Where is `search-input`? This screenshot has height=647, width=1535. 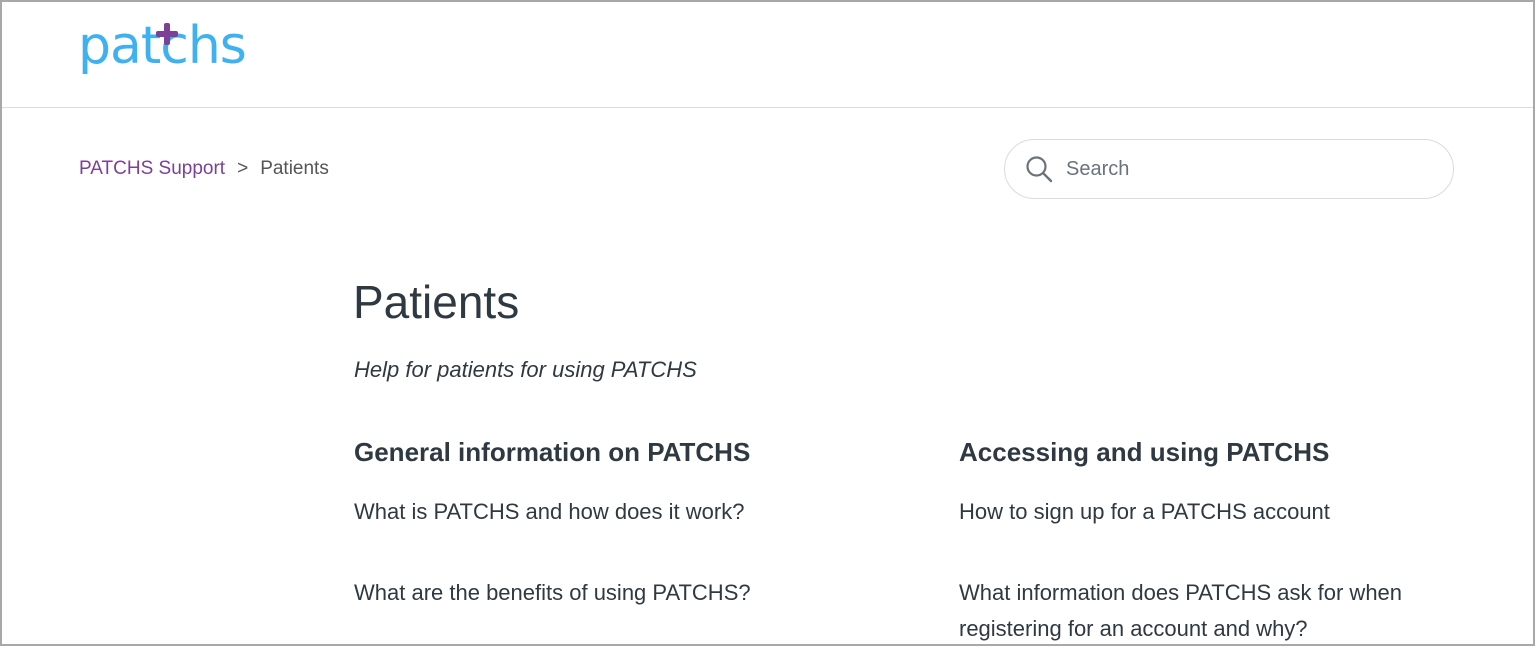 search-input is located at coordinates (1246, 169).